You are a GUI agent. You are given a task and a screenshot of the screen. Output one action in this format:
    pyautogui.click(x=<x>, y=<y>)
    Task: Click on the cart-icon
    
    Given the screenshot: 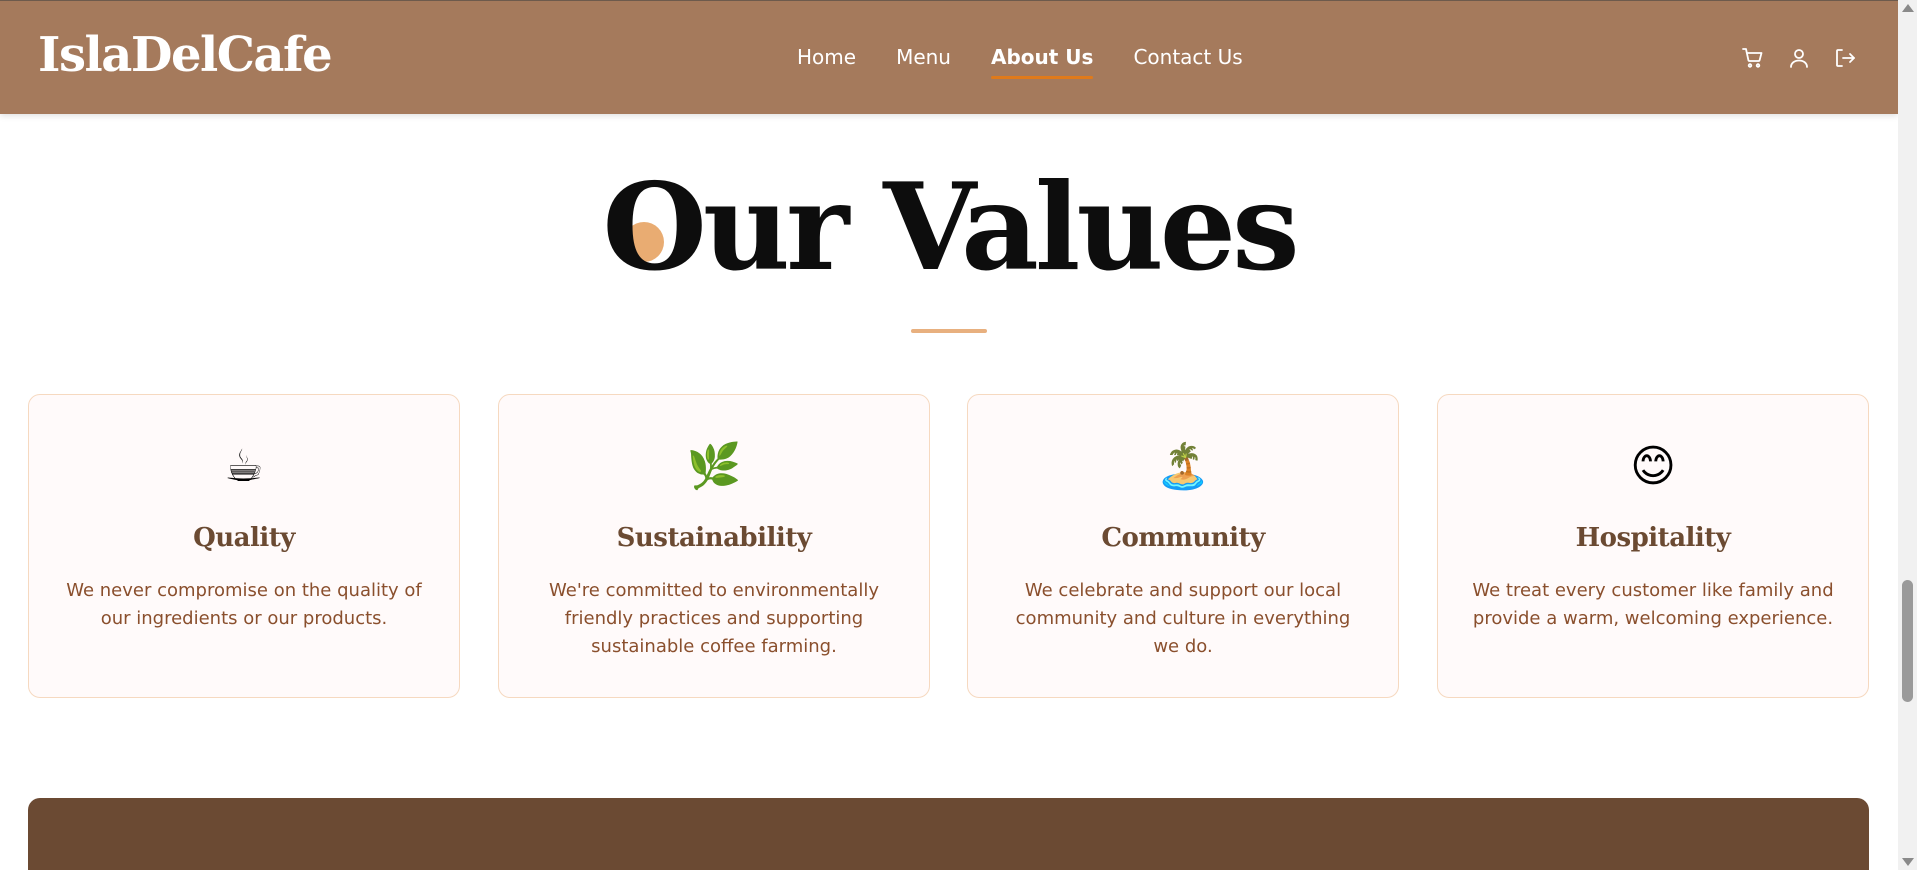 What is the action you would take?
    pyautogui.click(x=1753, y=58)
    